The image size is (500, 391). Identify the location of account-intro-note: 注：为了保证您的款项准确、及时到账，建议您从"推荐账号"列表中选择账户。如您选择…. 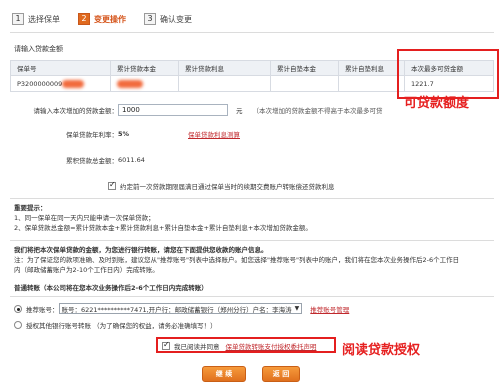
(237, 260).